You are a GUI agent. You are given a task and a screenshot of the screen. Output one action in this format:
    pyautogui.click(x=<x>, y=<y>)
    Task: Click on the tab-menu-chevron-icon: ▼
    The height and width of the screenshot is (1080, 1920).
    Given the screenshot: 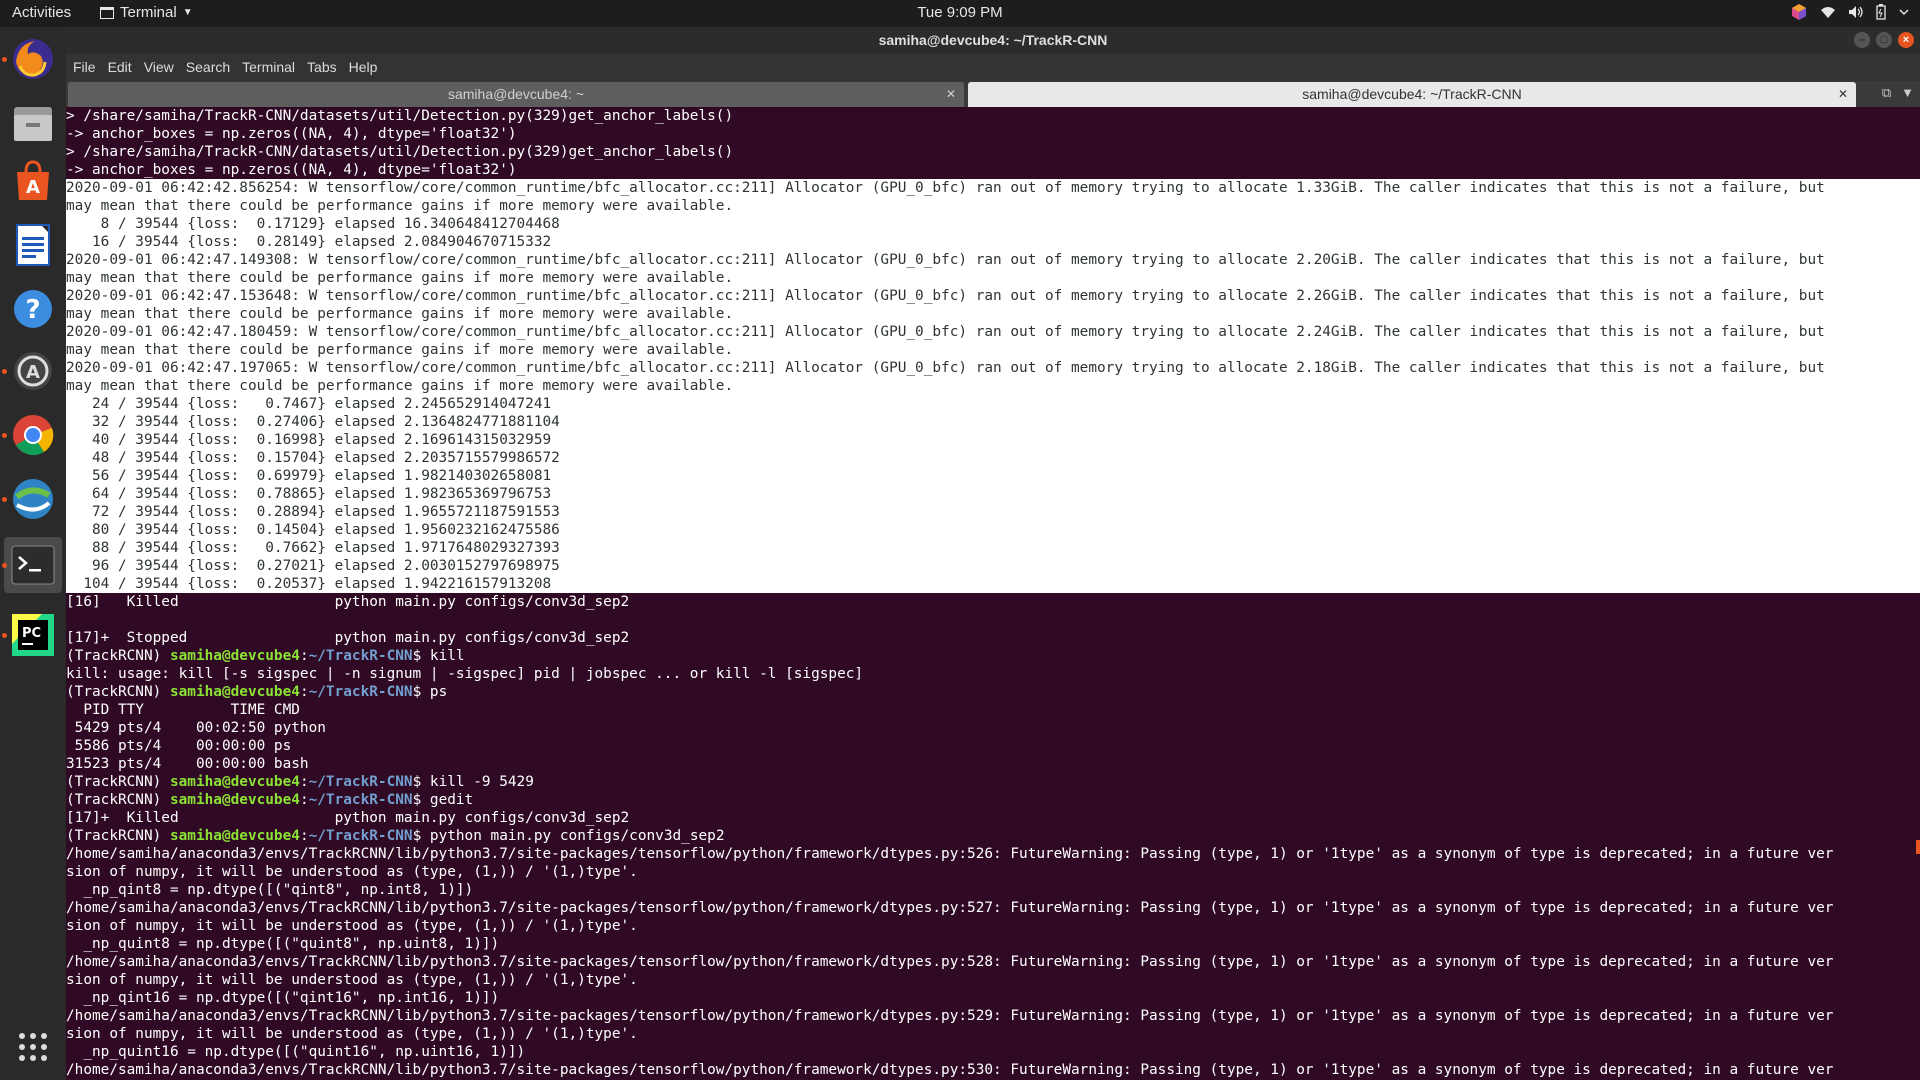 What is the action you would take?
    pyautogui.click(x=1907, y=93)
    